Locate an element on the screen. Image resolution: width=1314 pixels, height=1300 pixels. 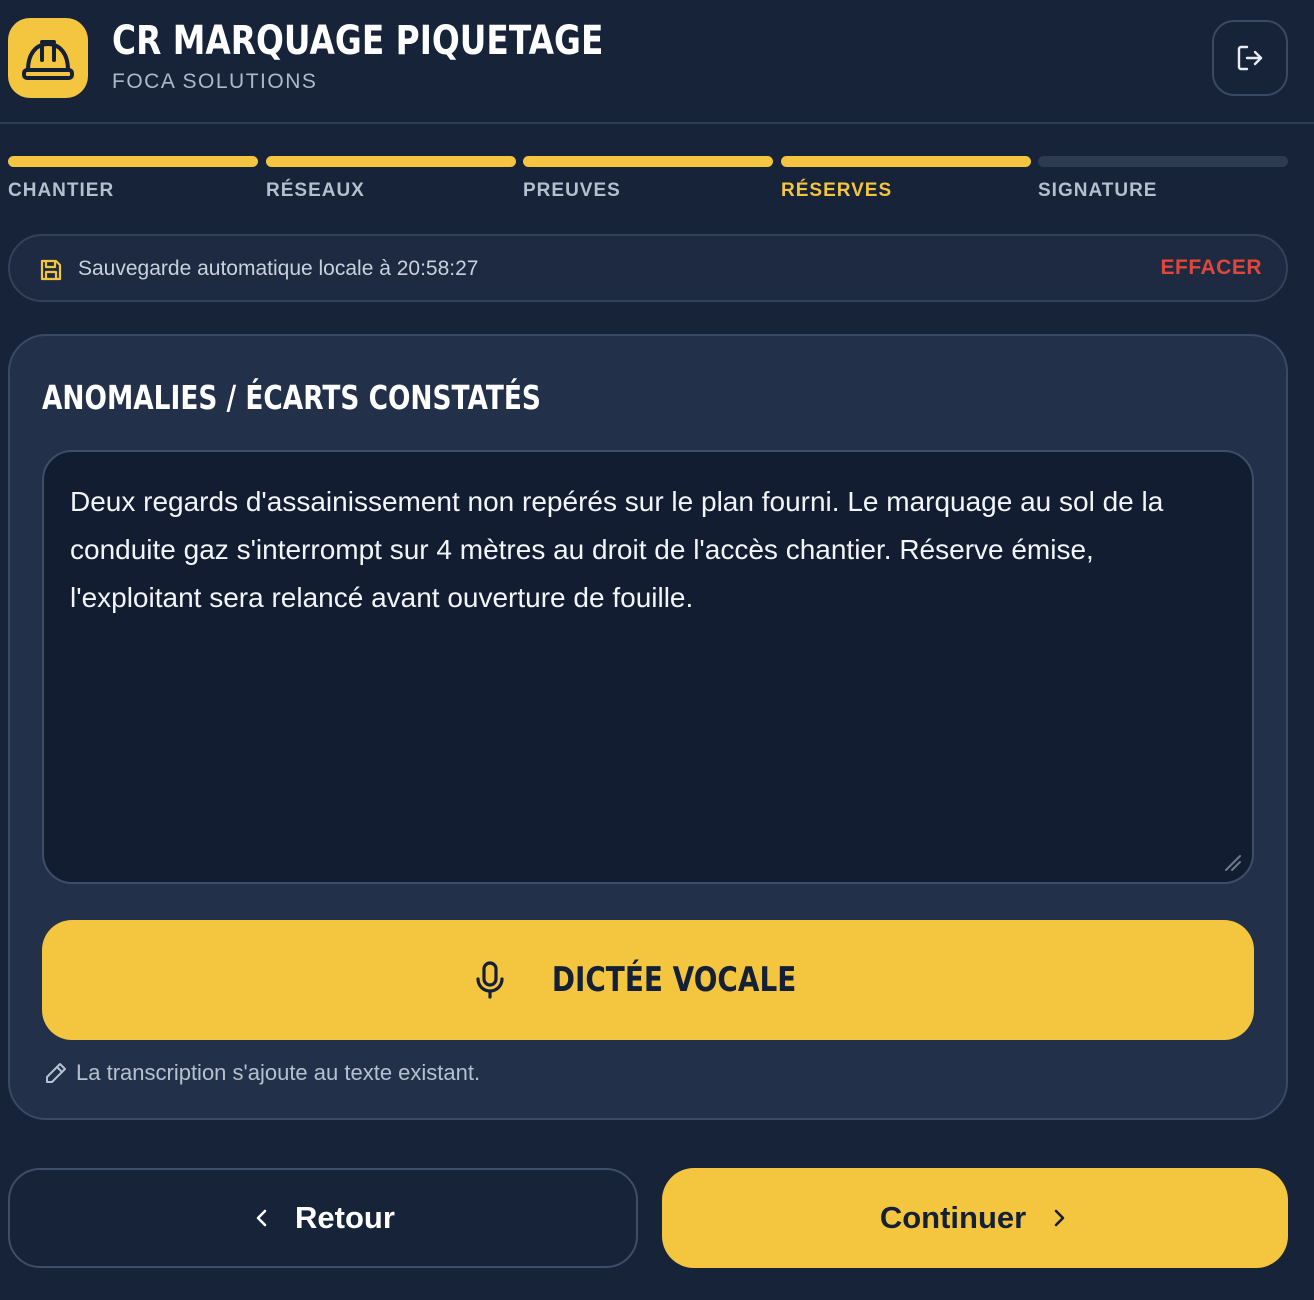
voice-dictation-label: DICTÉE VOCALE is located at coordinates (674, 980).